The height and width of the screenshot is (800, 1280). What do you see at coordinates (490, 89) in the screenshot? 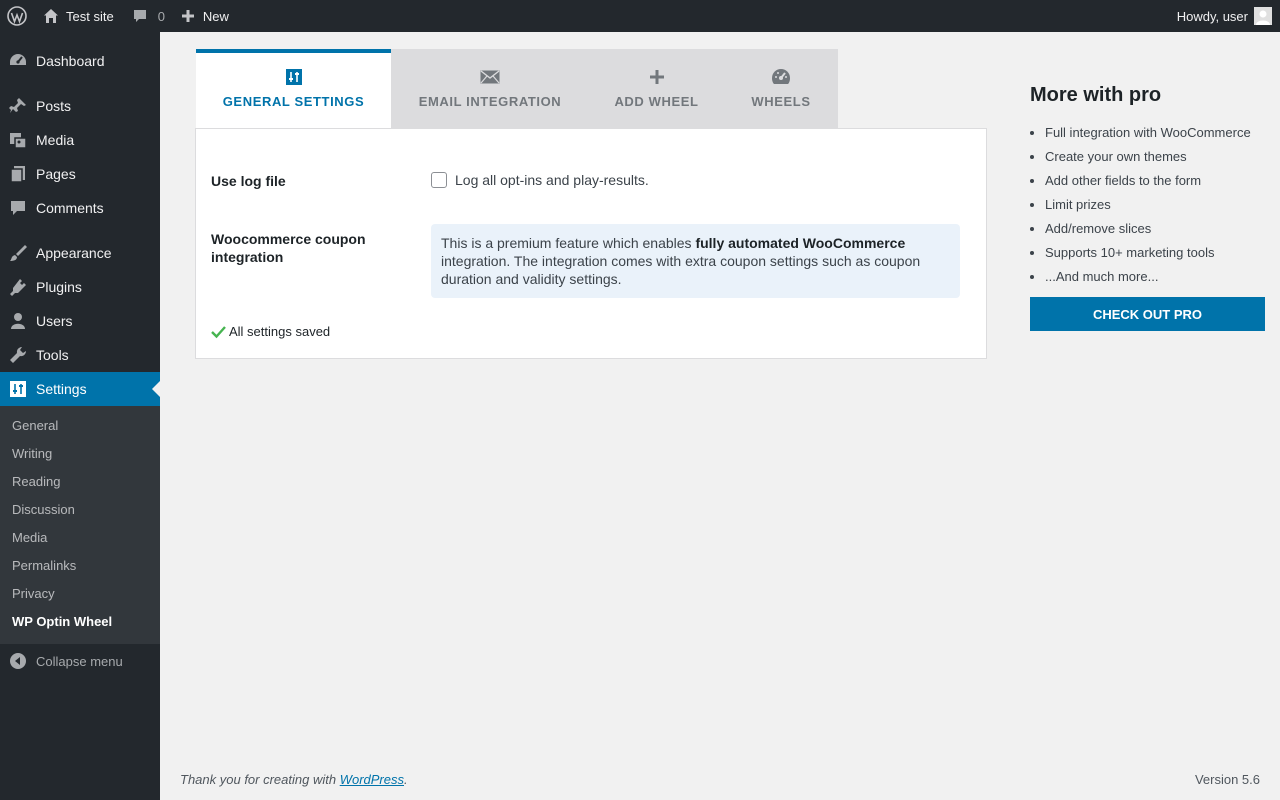
I see `tab-email-integration: EMAIL INTEGRATION` at bounding box center [490, 89].